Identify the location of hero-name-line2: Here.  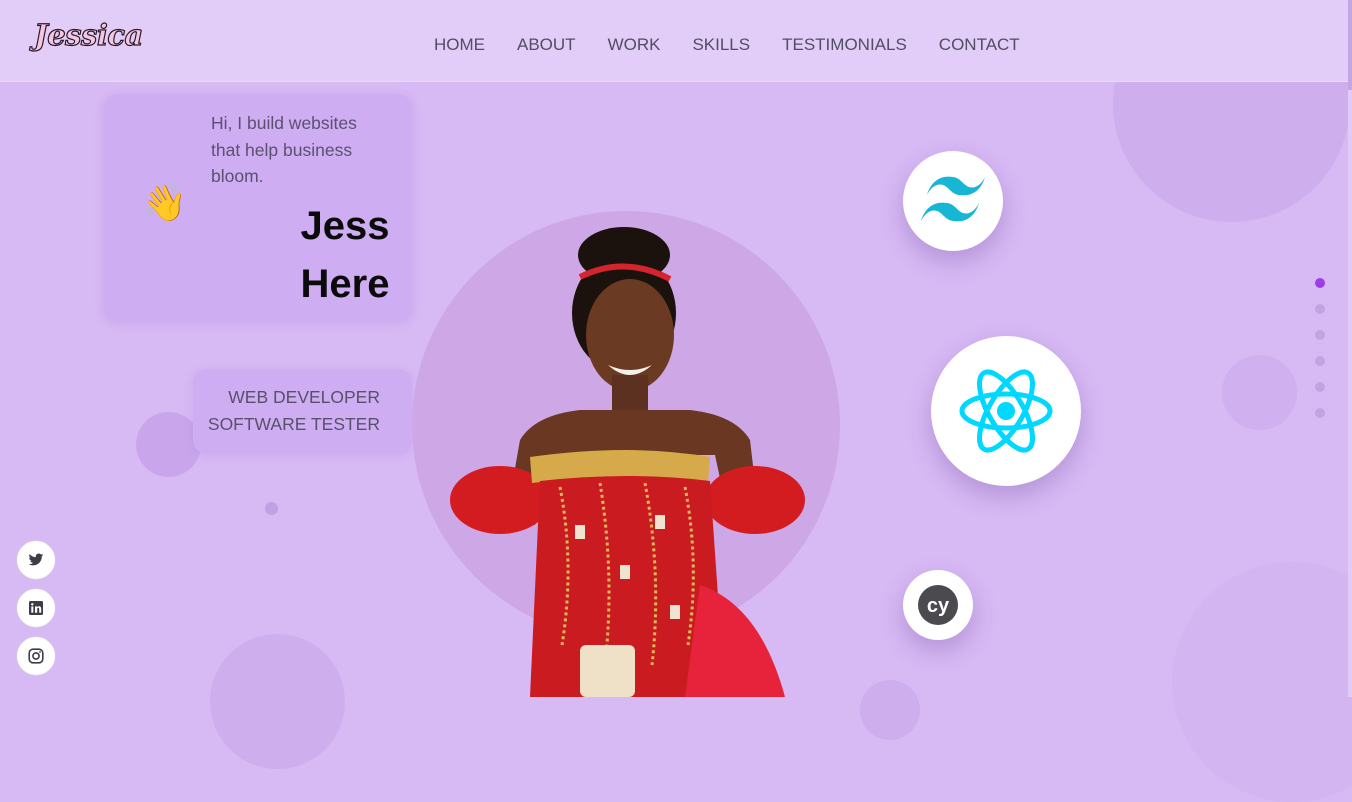
(345, 284).